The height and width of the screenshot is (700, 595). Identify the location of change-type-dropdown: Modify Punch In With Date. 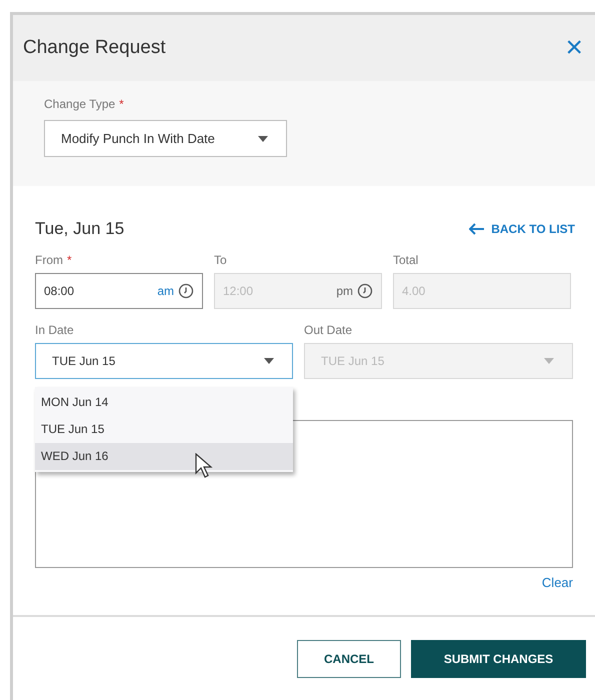
(165, 138).